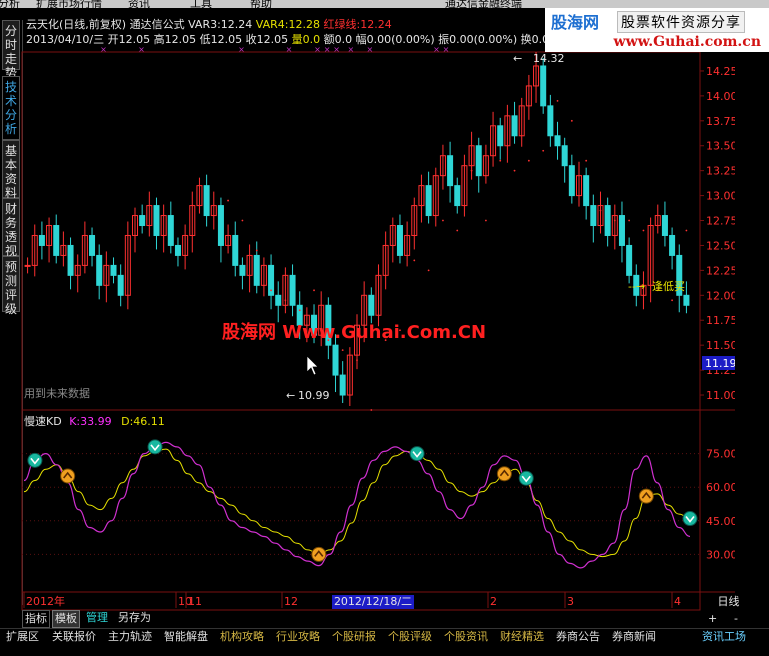 The width and height of the screenshot is (769, 656). I want to click on period-label: 日线, so click(728, 602).